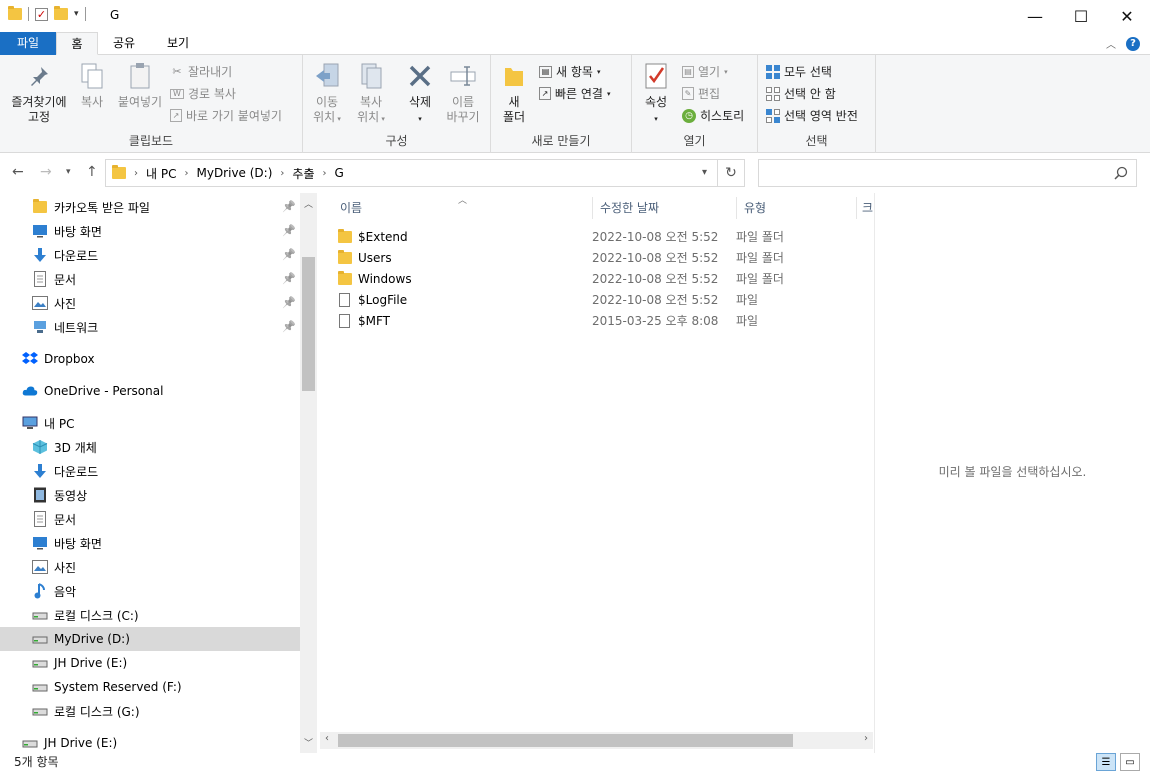  I want to click on breadcrumb-pc: 내 PC, so click(161, 173).